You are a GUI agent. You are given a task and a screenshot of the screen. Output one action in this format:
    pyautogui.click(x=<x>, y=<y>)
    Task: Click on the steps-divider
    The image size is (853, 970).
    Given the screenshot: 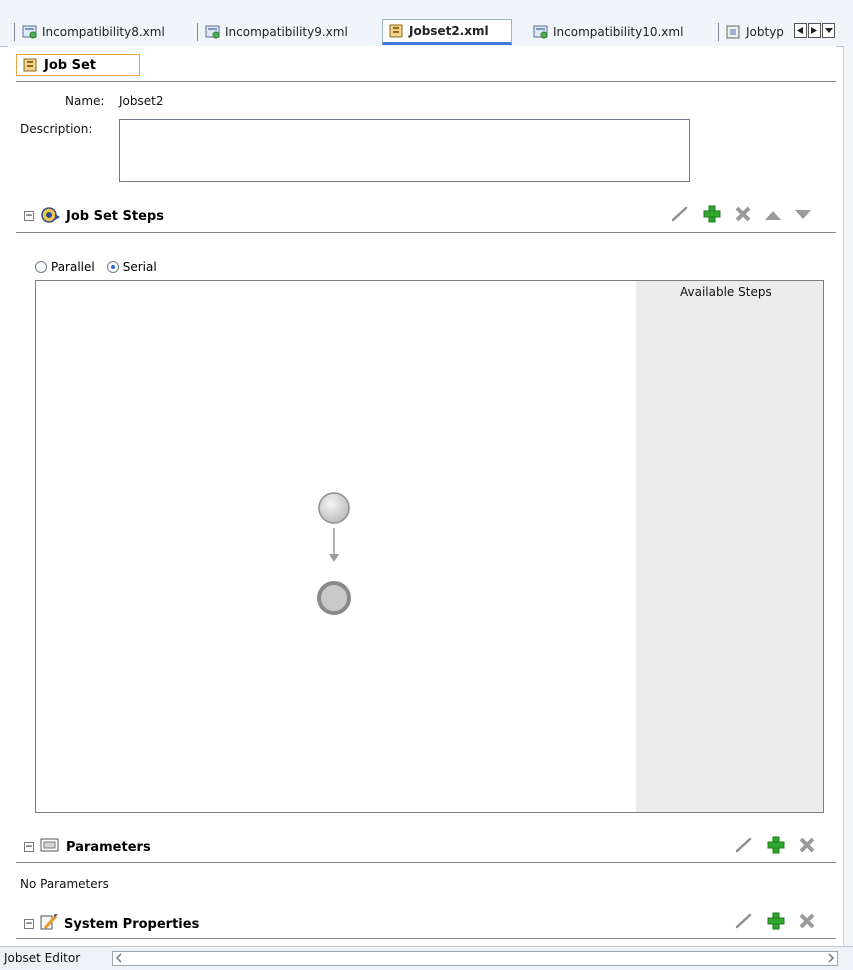 What is the action you would take?
    pyautogui.click(x=426, y=232)
    